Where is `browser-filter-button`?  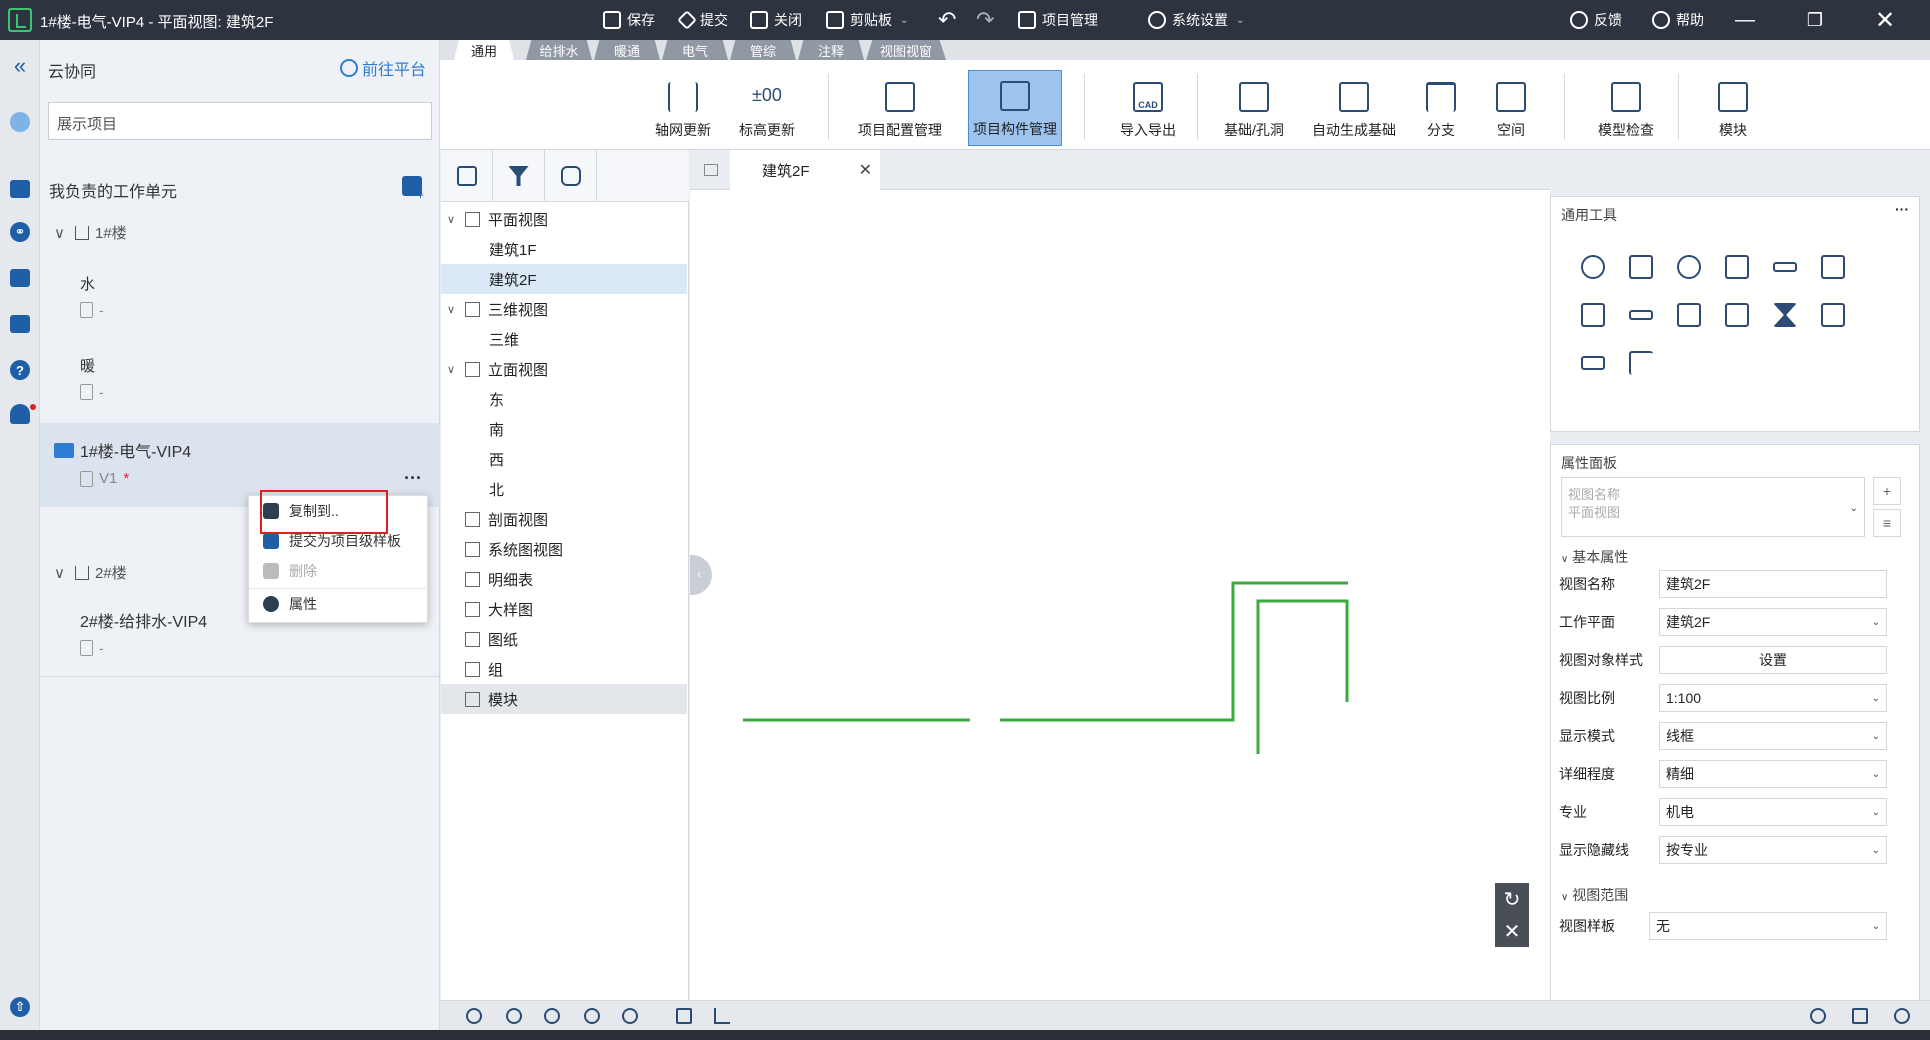 browser-filter-button is located at coordinates (519, 176).